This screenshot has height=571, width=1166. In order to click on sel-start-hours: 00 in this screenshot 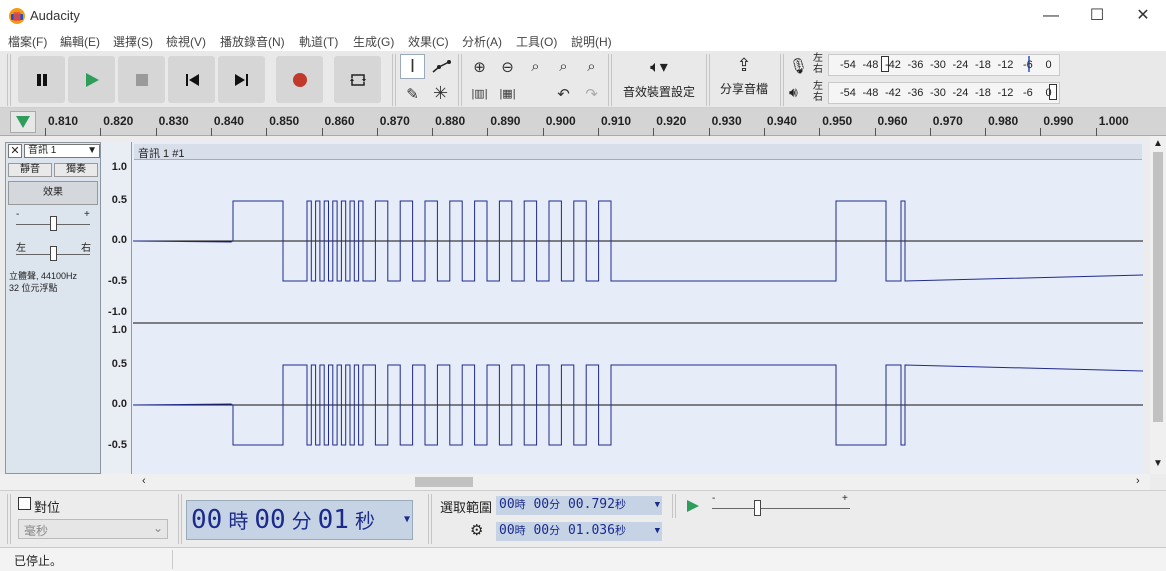, I will do `click(507, 504)`.